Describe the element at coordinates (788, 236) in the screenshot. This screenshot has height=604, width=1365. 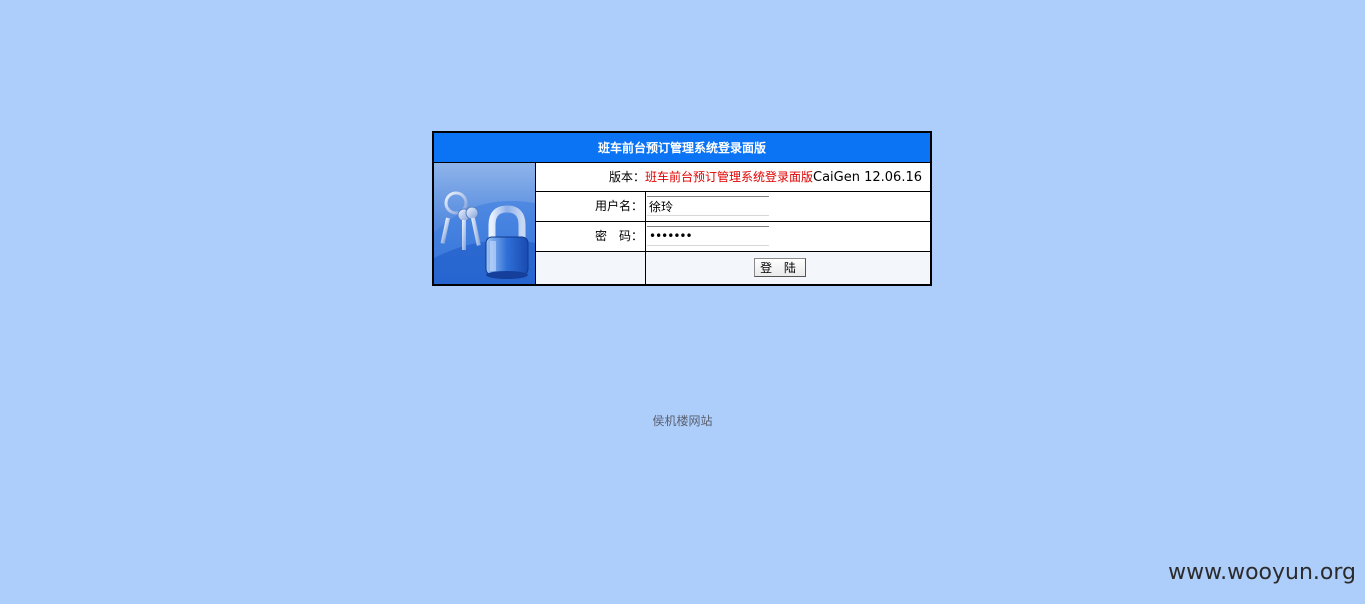
I see `password-cell` at that location.